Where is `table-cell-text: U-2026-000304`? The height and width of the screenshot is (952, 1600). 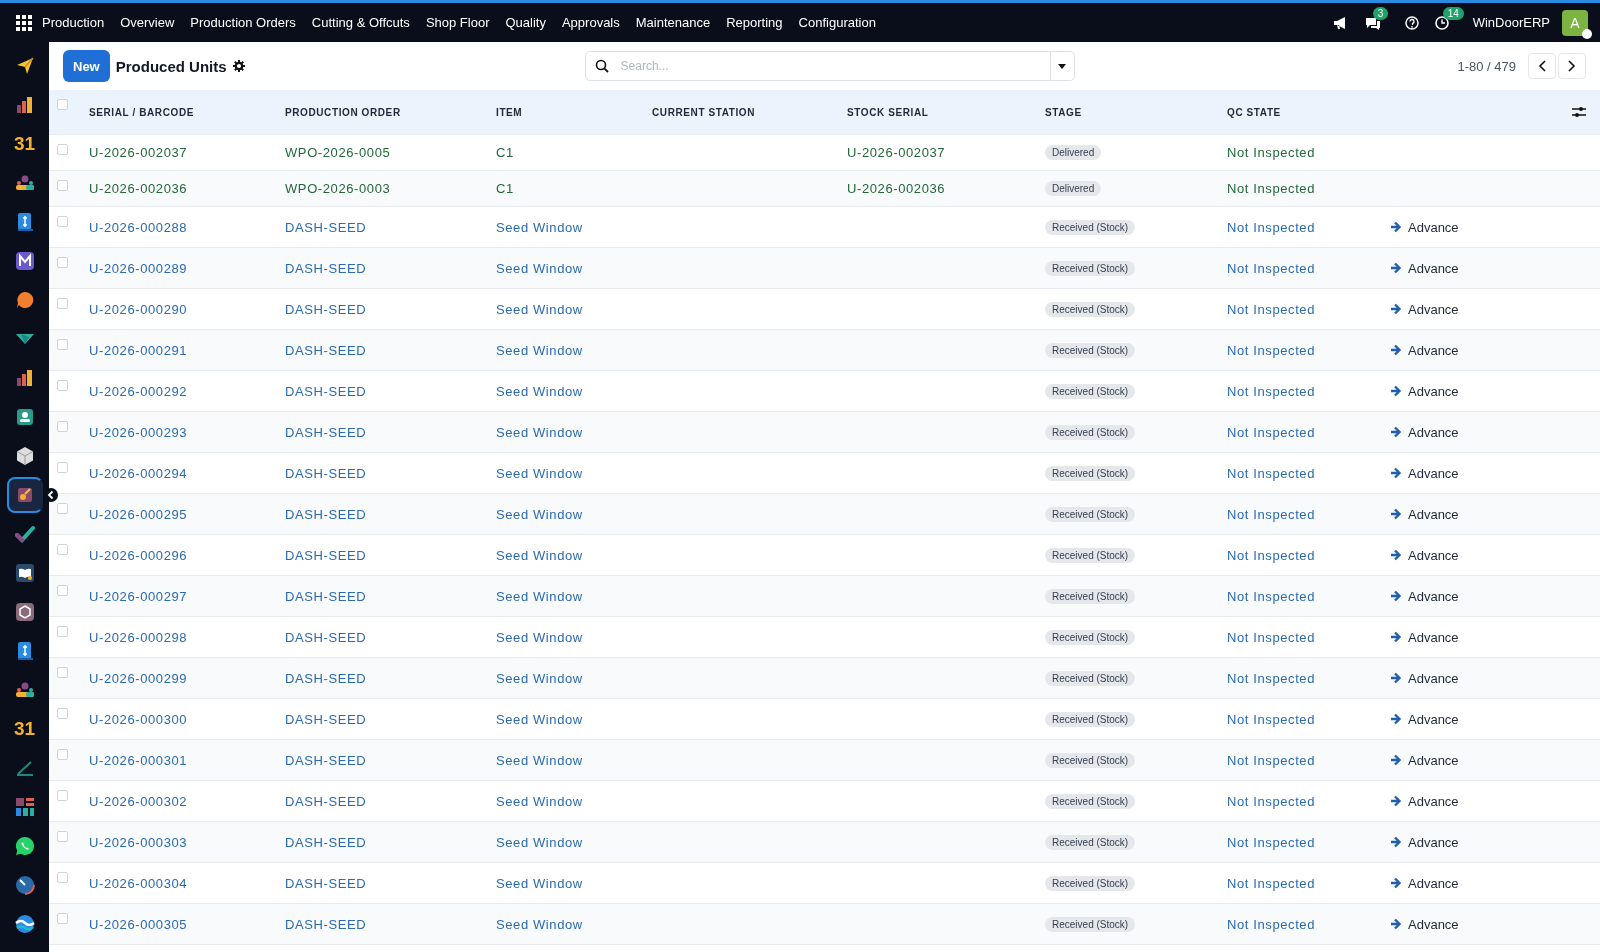
table-cell-text: U-2026-000304 is located at coordinates (139, 883).